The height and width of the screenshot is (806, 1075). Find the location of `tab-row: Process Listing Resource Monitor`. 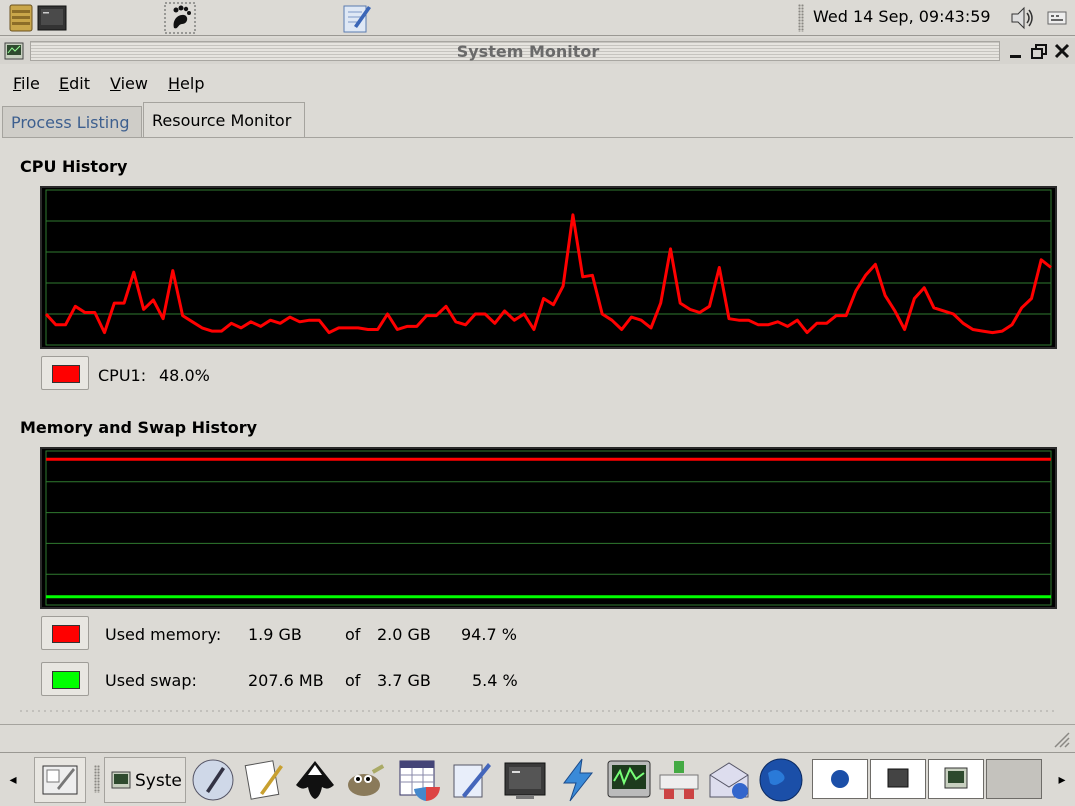

tab-row: Process Listing Resource Monitor is located at coordinates (537, 120).